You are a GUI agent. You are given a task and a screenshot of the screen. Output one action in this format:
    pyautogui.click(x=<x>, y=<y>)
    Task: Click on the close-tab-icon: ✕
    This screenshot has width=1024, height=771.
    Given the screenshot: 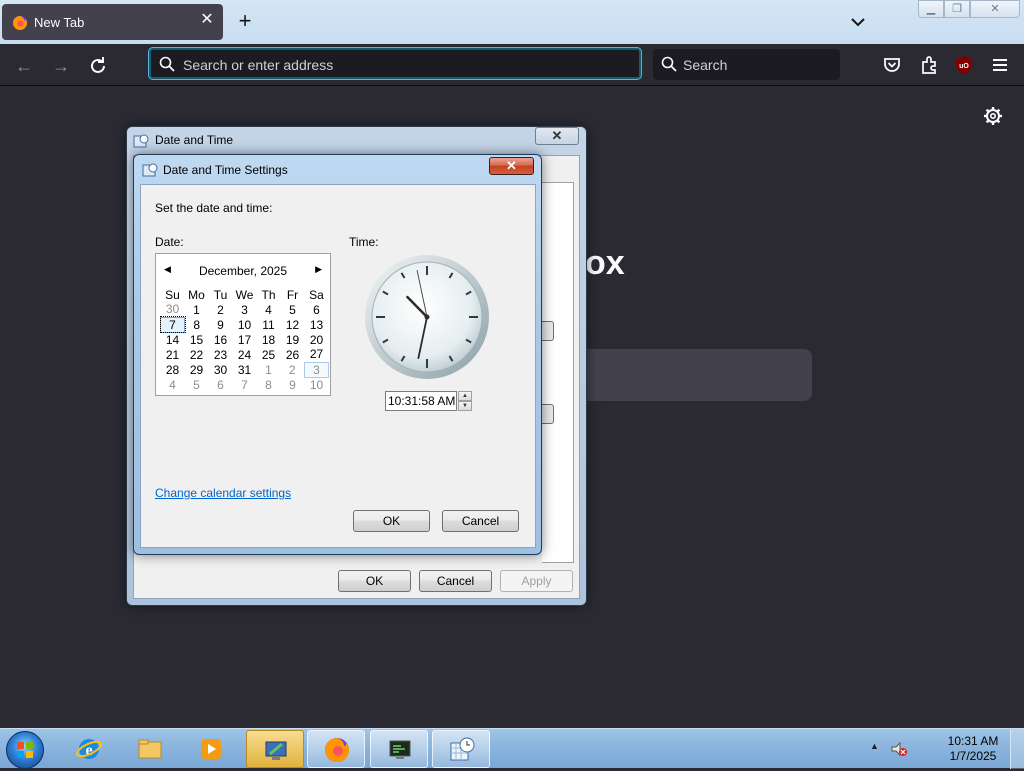 What is the action you would take?
    pyautogui.click(x=207, y=20)
    